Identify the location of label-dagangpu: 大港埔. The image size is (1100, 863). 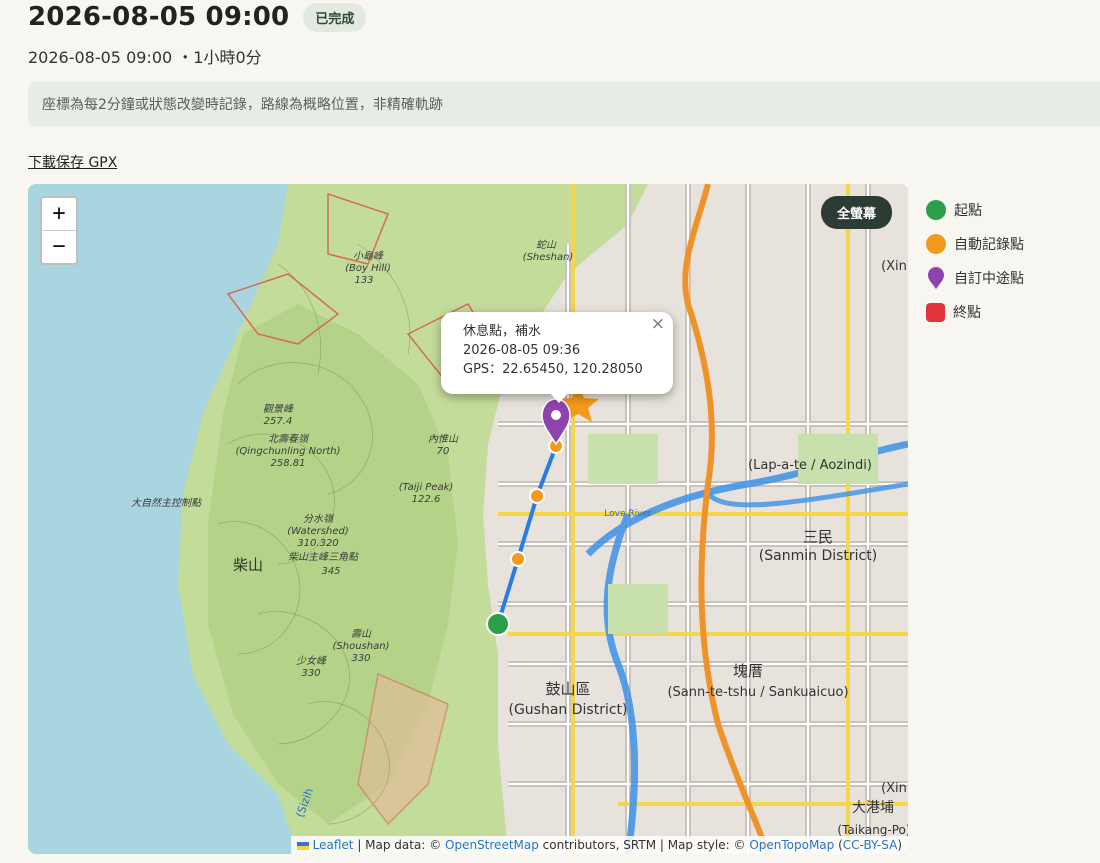
(873, 808).